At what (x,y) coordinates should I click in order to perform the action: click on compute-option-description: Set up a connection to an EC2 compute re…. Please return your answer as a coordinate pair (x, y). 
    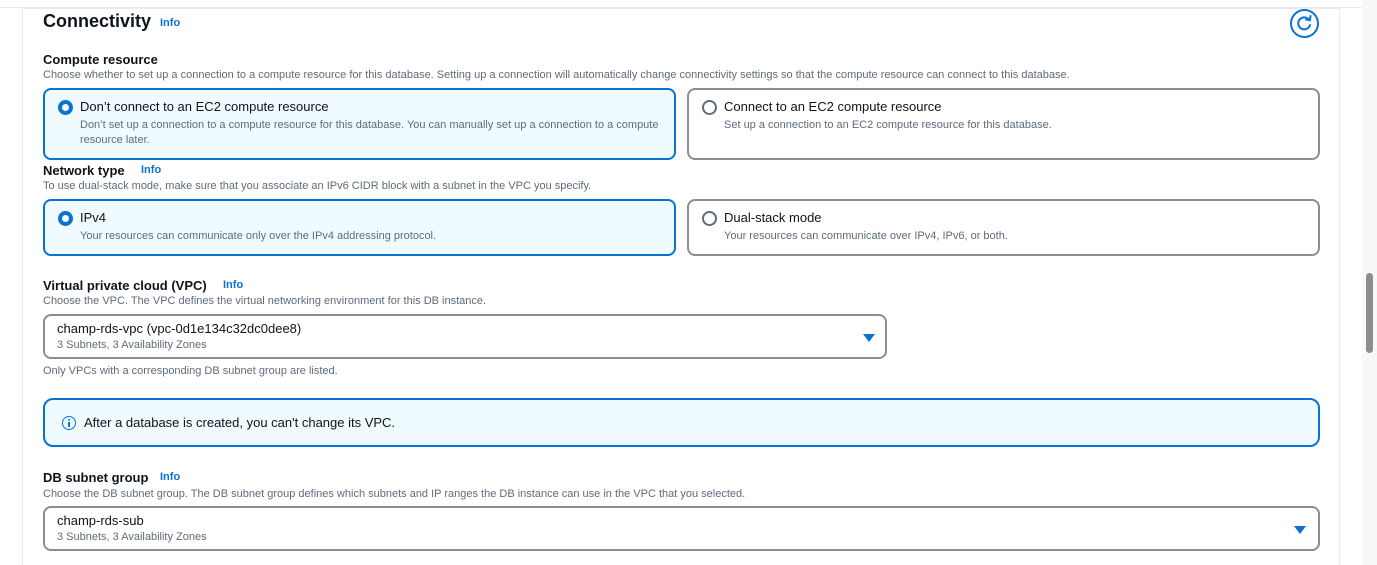
    Looking at the image, I should click on (888, 125).